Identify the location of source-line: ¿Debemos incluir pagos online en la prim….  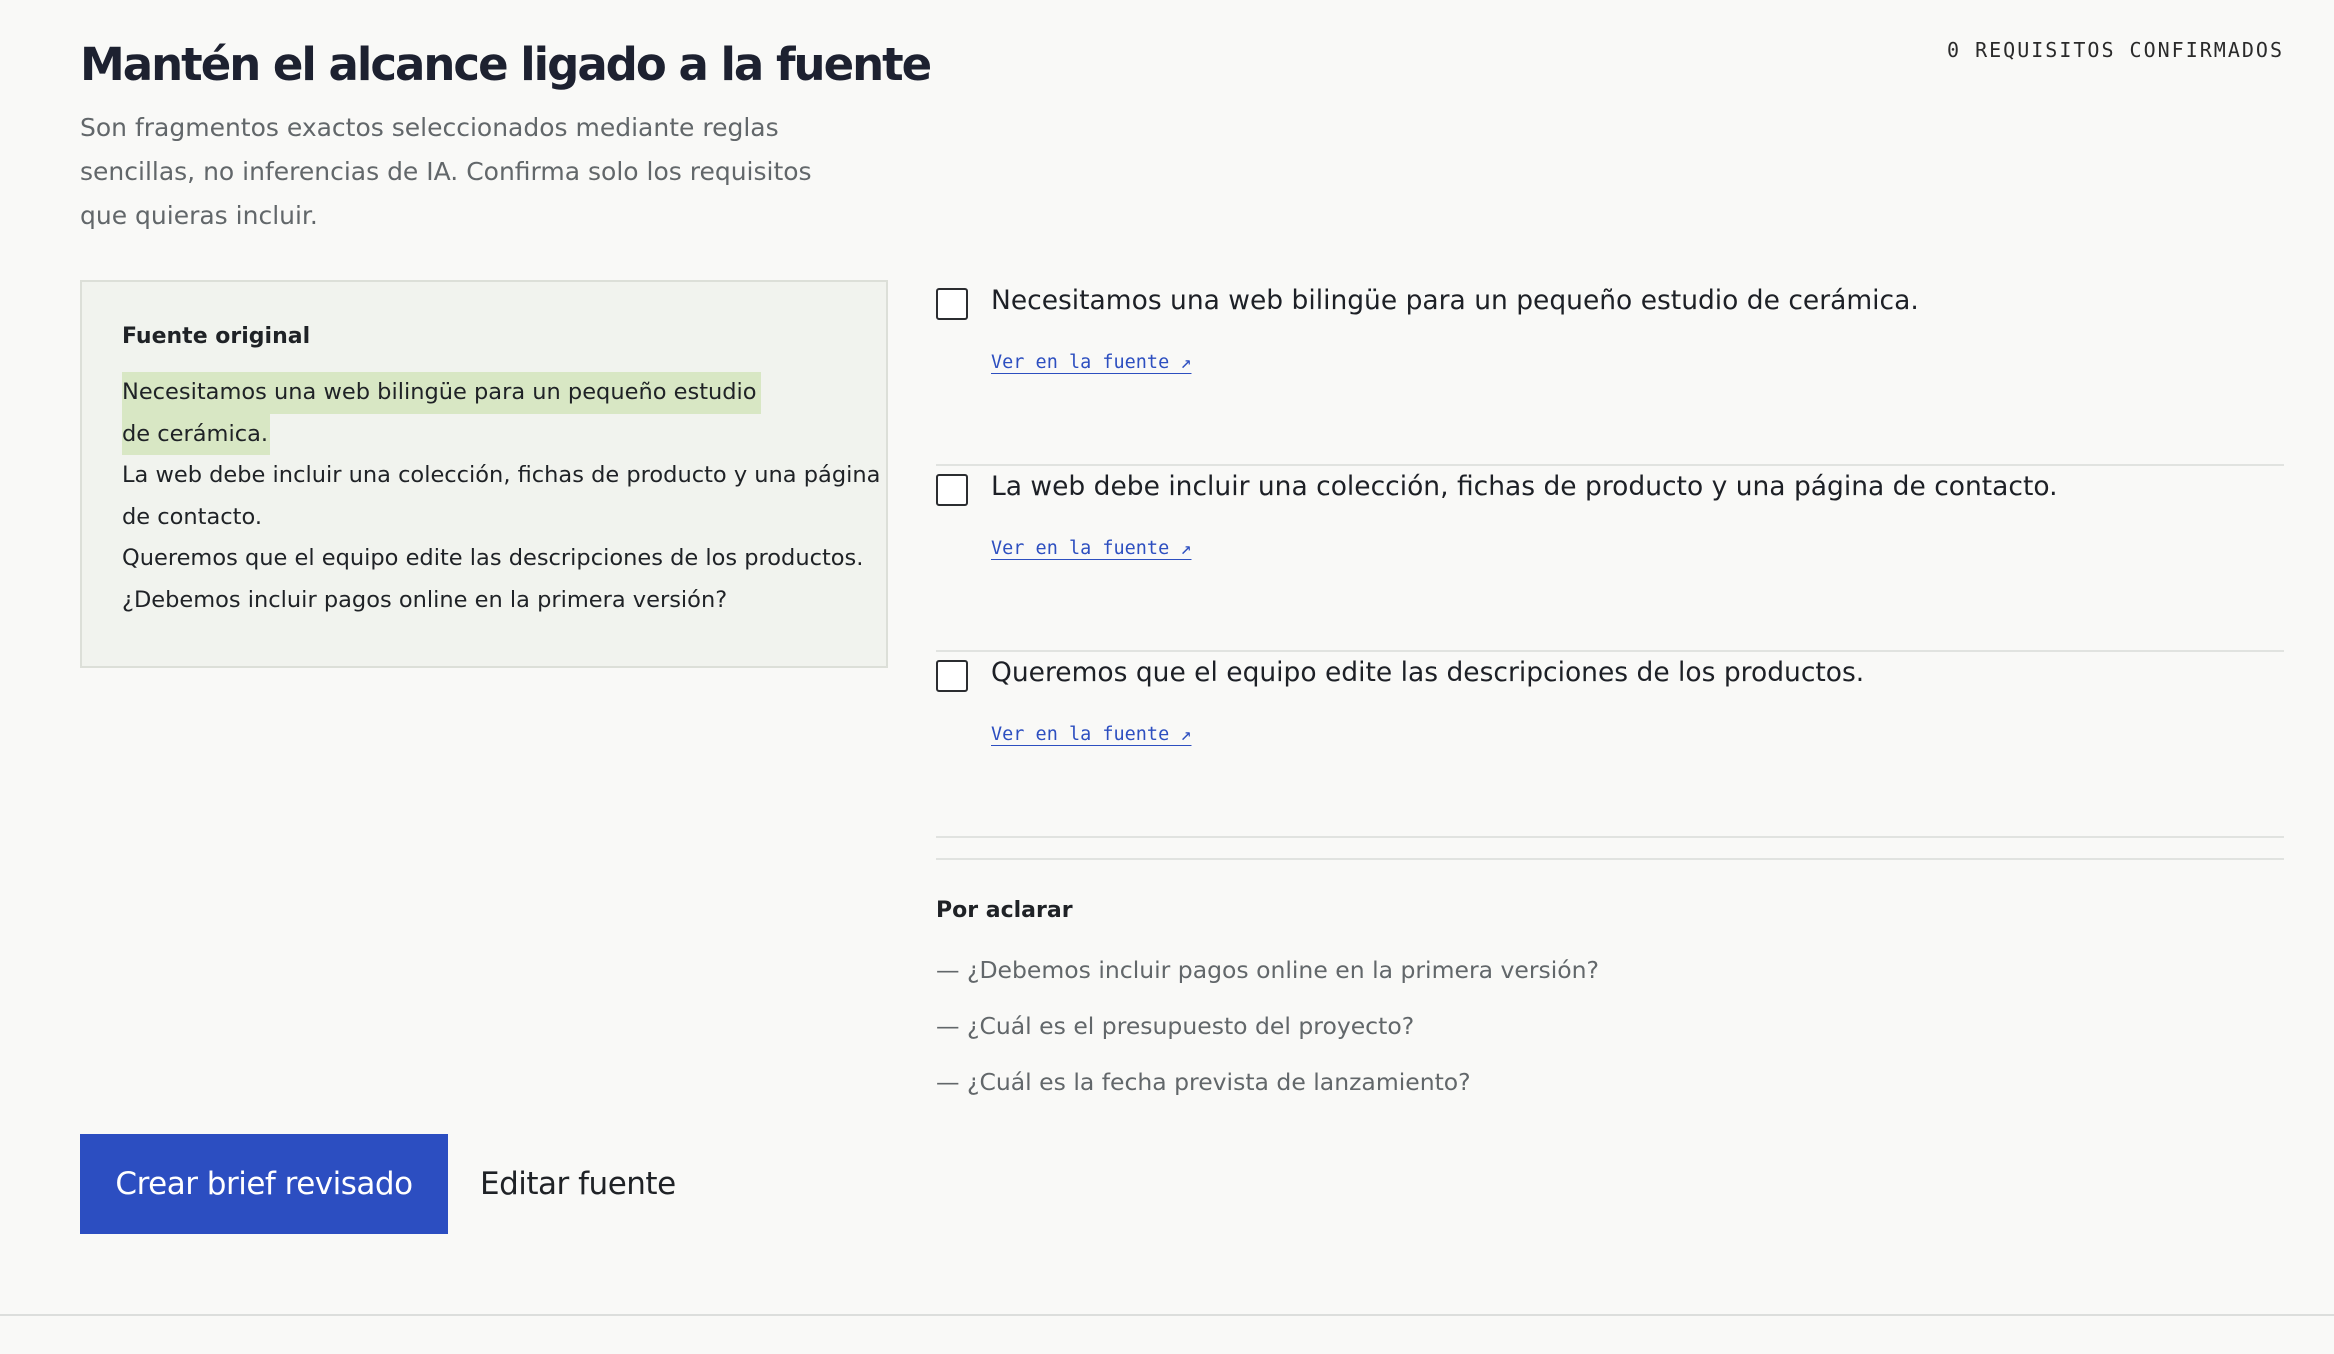
(425, 599).